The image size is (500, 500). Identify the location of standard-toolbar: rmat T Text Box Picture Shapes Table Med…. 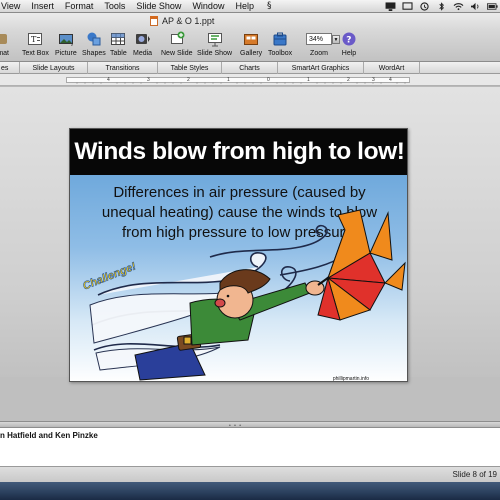
(250, 45).